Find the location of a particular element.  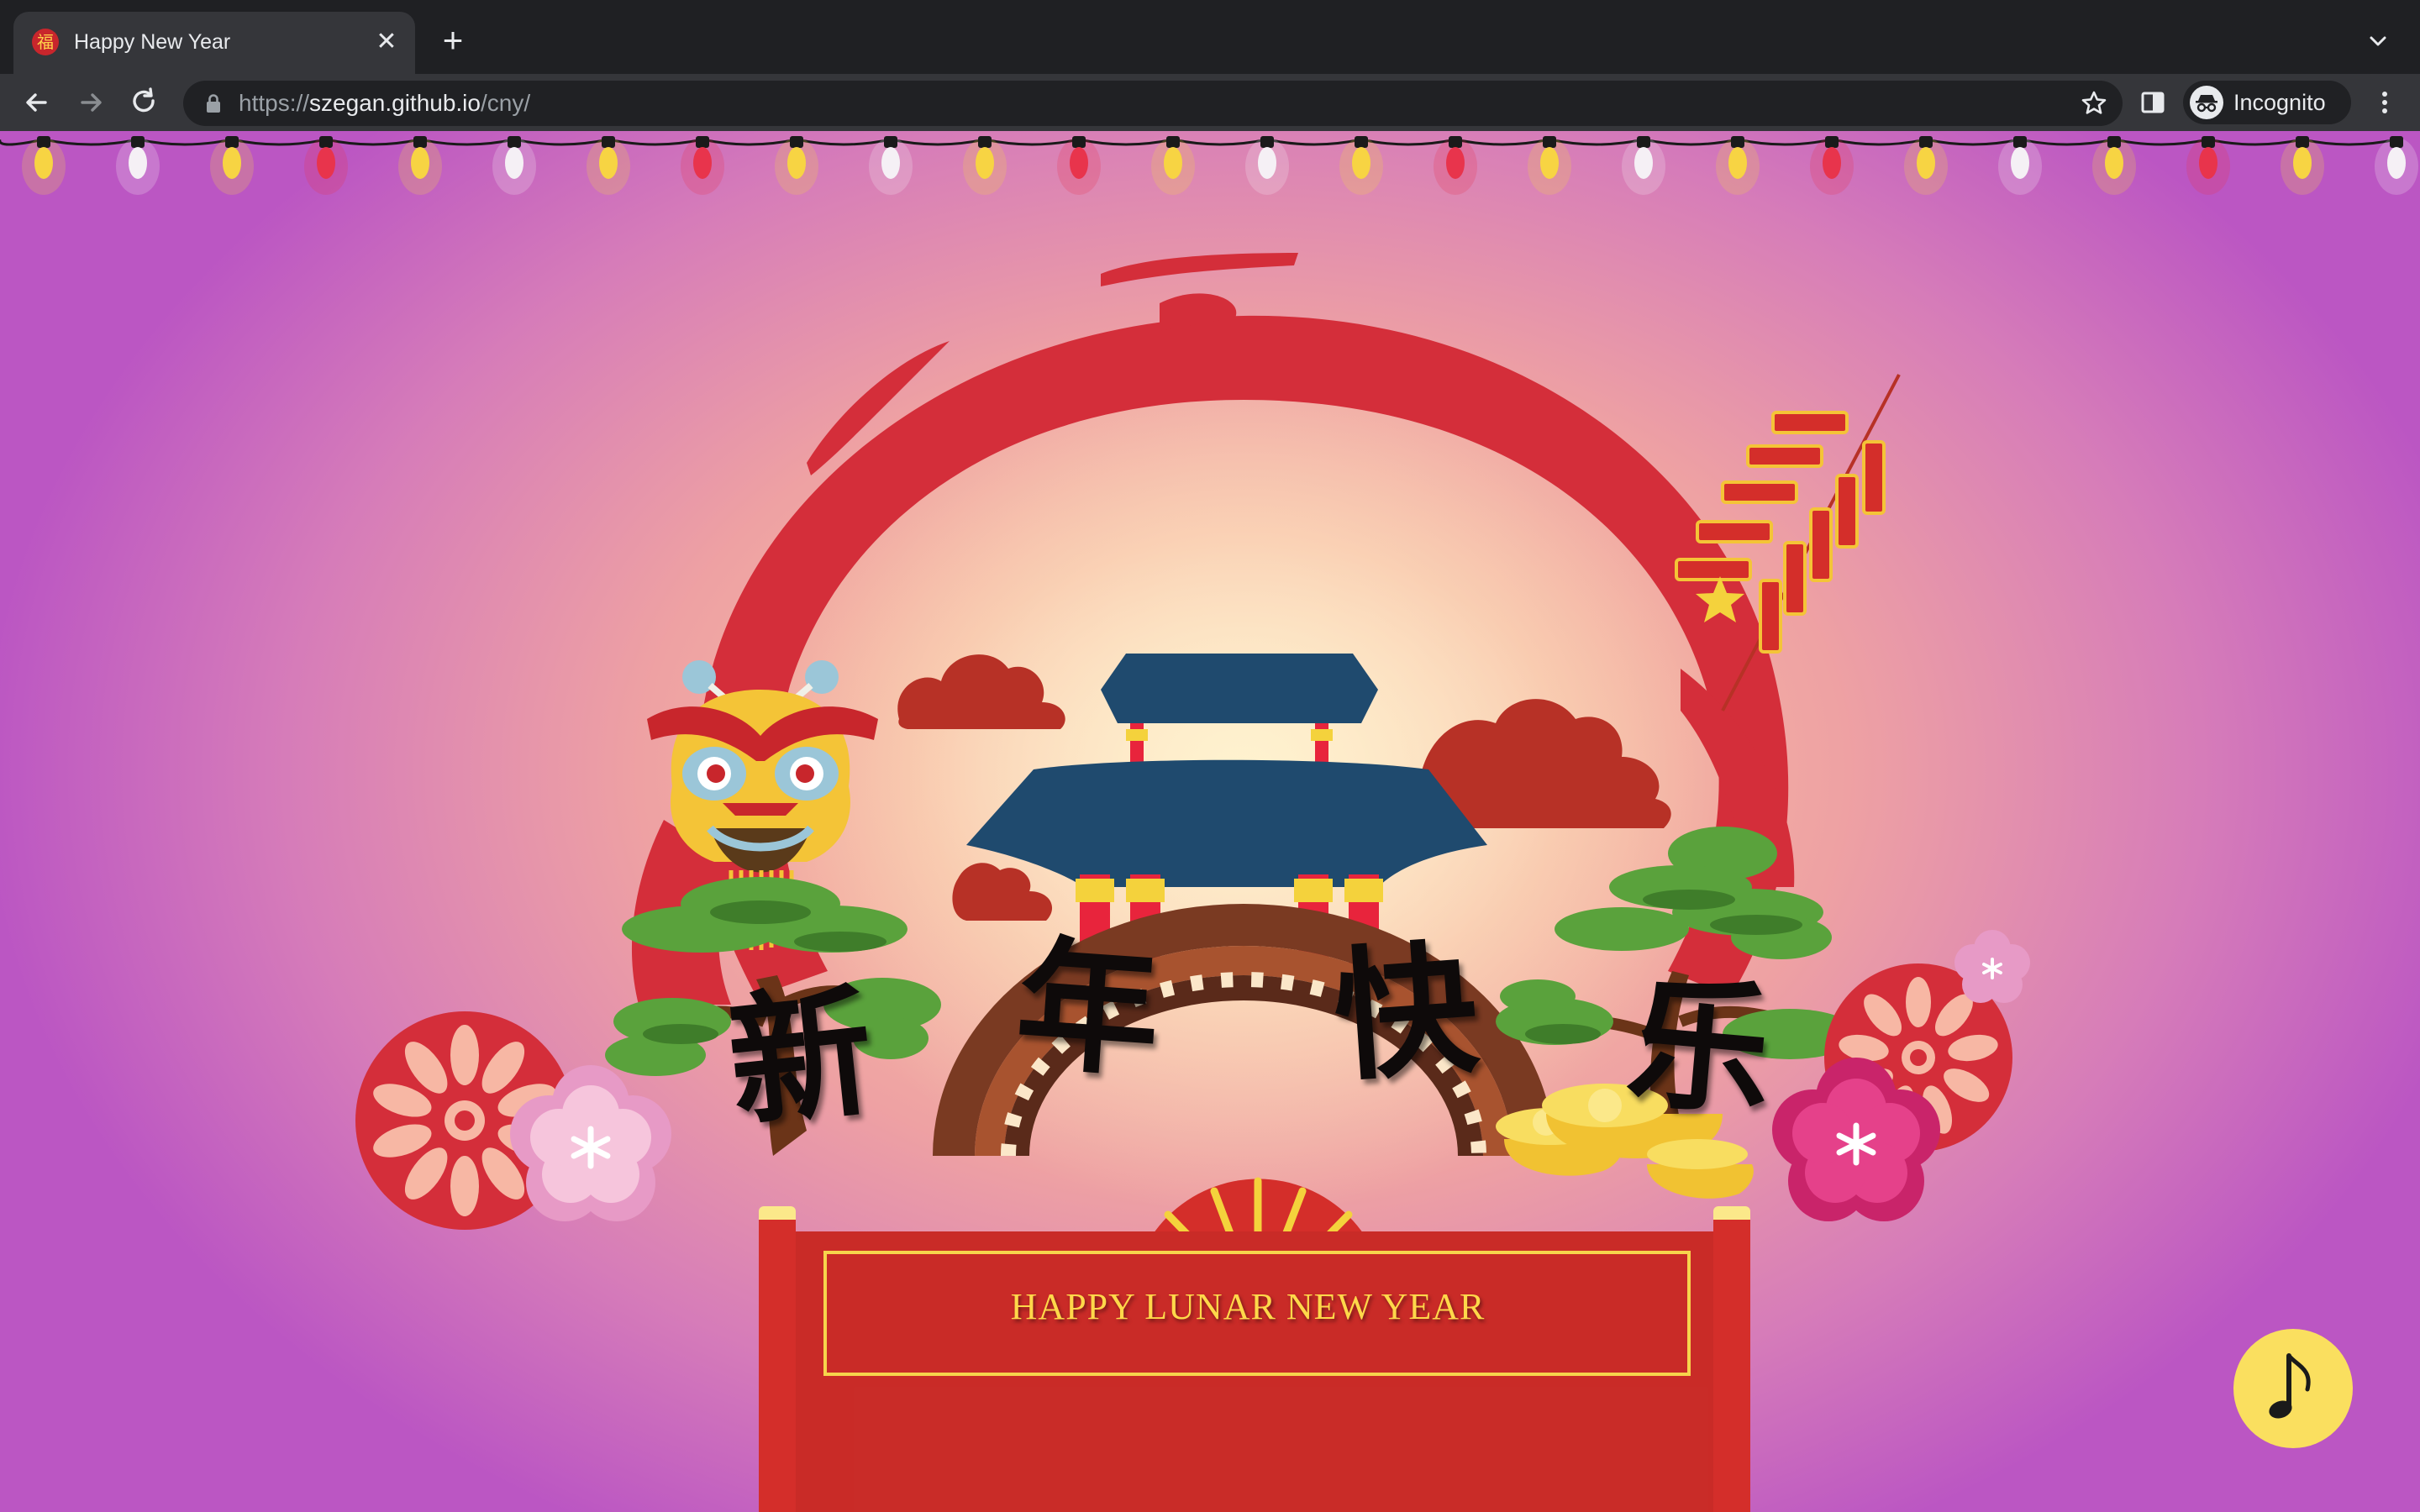

arrow-left-icon is located at coordinates (37, 102).